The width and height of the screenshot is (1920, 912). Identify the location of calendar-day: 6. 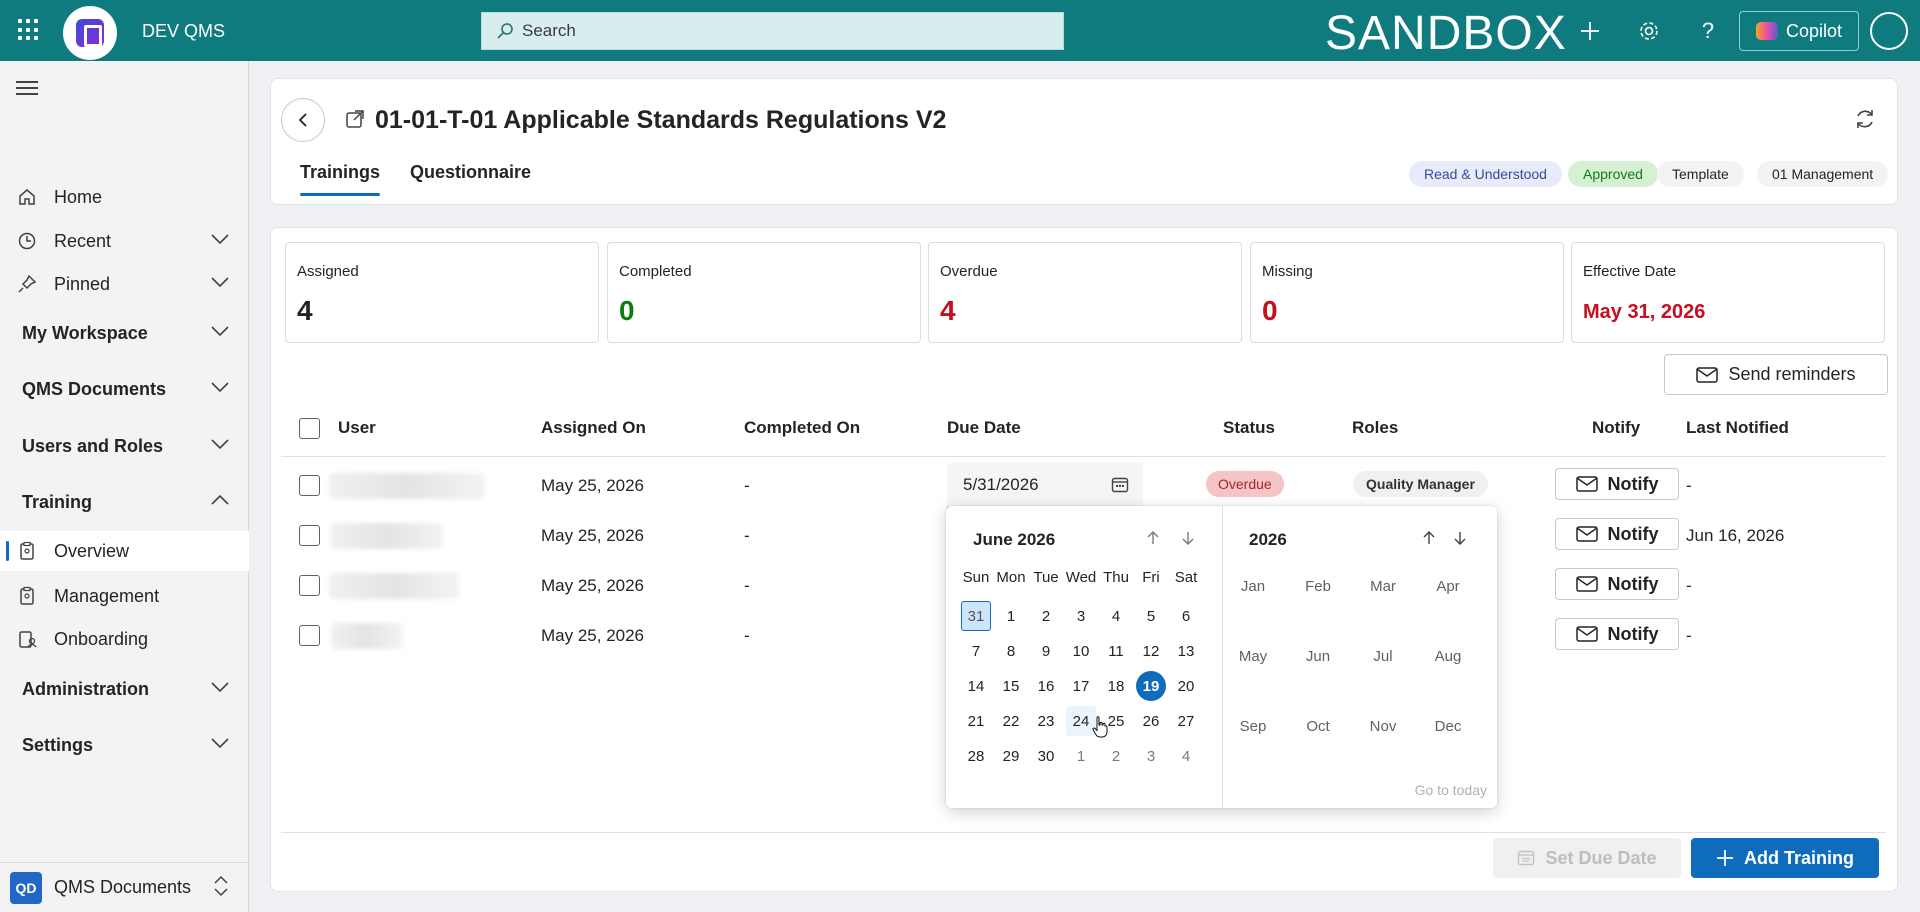
(1186, 616).